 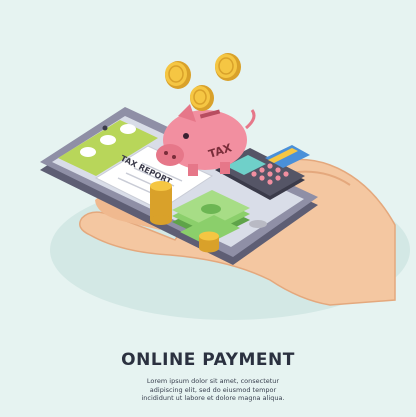 What do you see at coordinates (203, 82) in the screenshot?
I see `falling-coins-illustration` at bounding box center [203, 82].